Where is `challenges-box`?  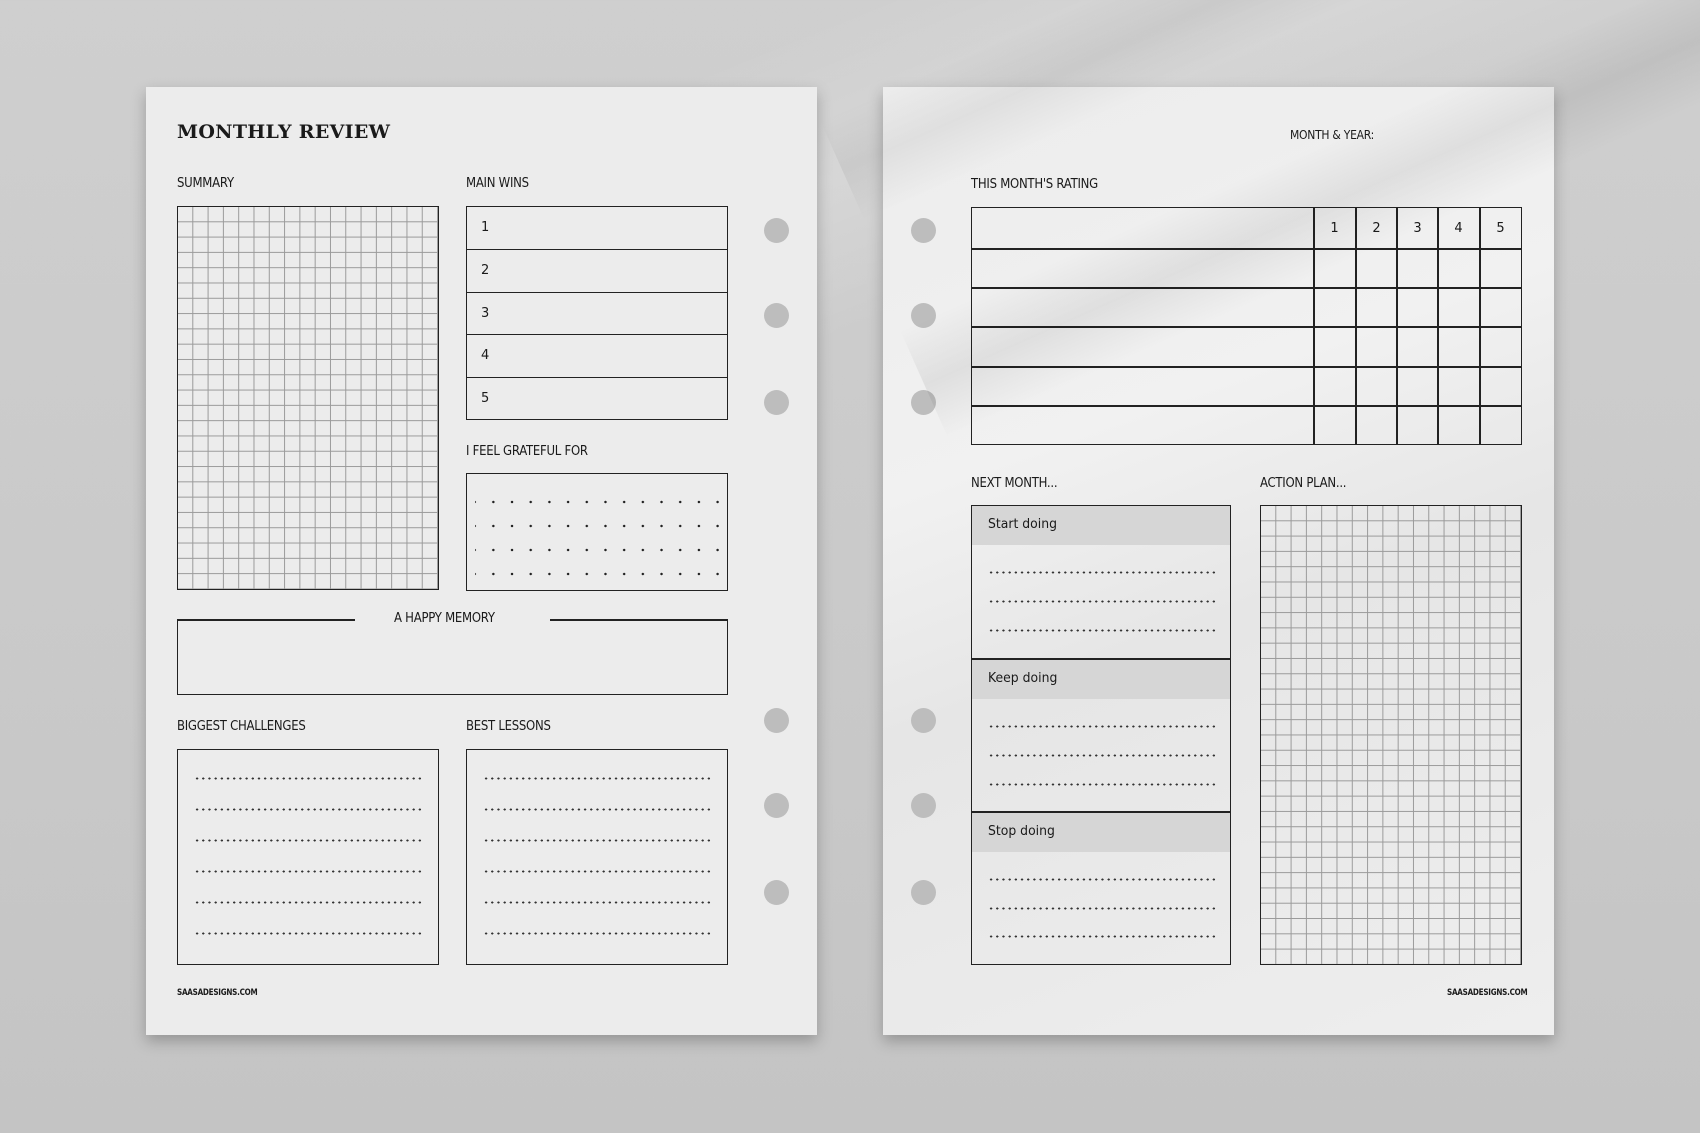 challenges-box is located at coordinates (308, 857).